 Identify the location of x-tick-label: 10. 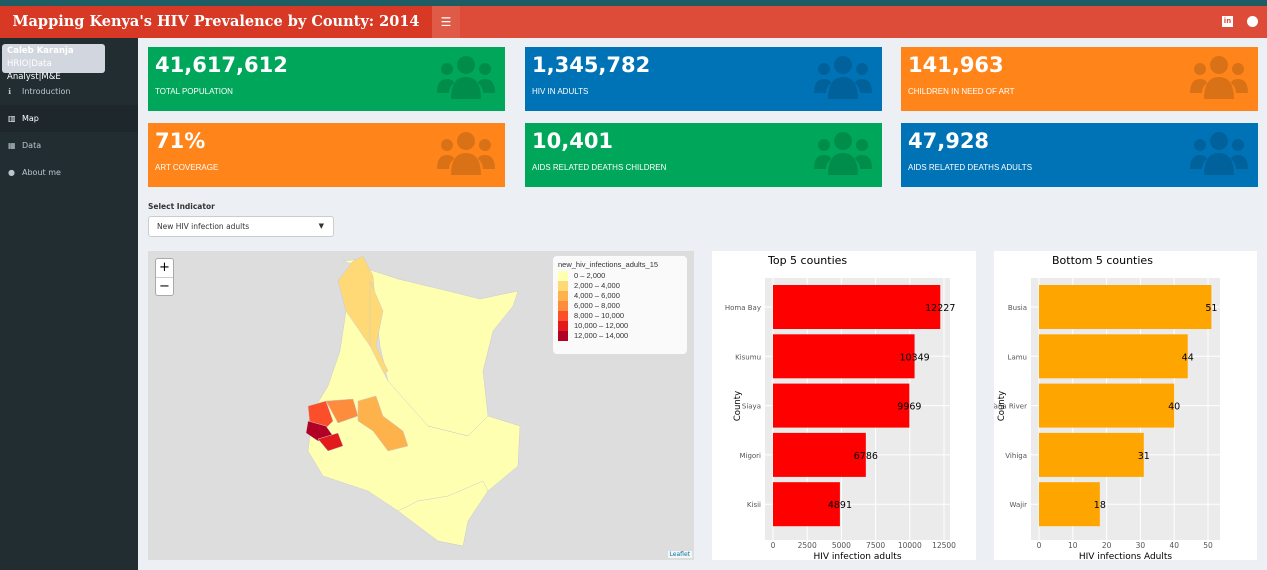
(1073, 545).